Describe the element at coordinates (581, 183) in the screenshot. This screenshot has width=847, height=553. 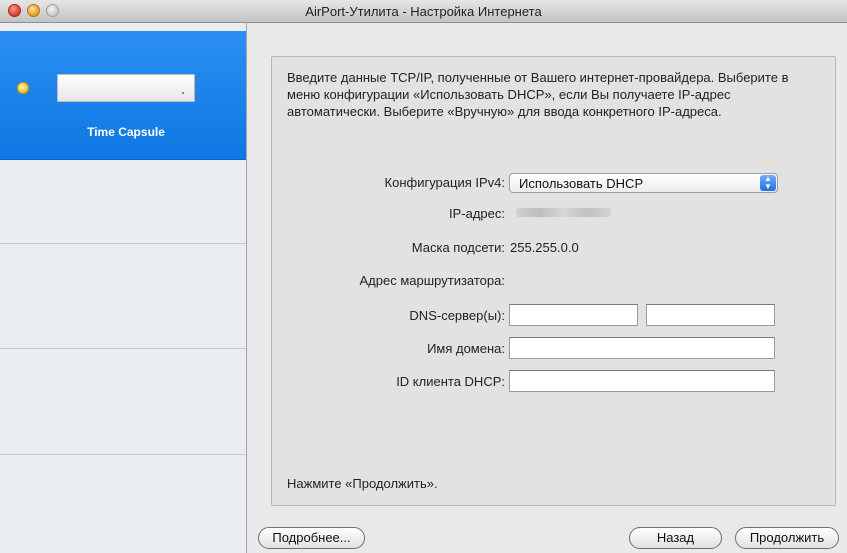
I see `ipv4-config-value: Использовать DHCP` at that location.